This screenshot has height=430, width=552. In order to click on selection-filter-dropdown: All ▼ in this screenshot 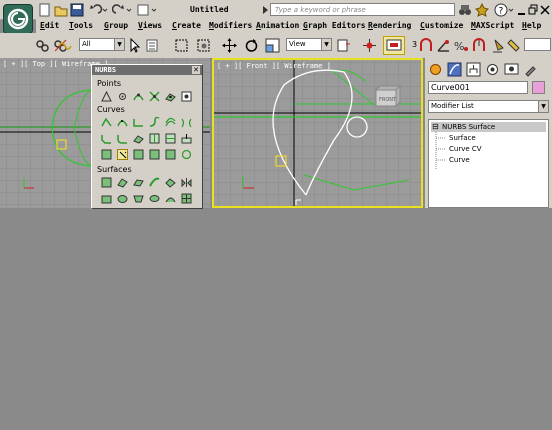, I will do `click(102, 44)`.